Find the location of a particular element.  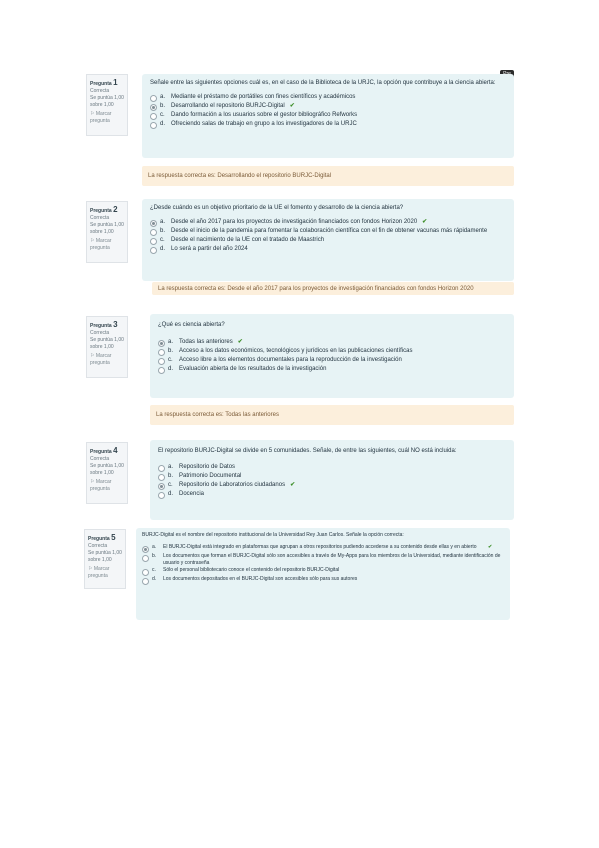

question-number: 3 is located at coordinates (115, 324).